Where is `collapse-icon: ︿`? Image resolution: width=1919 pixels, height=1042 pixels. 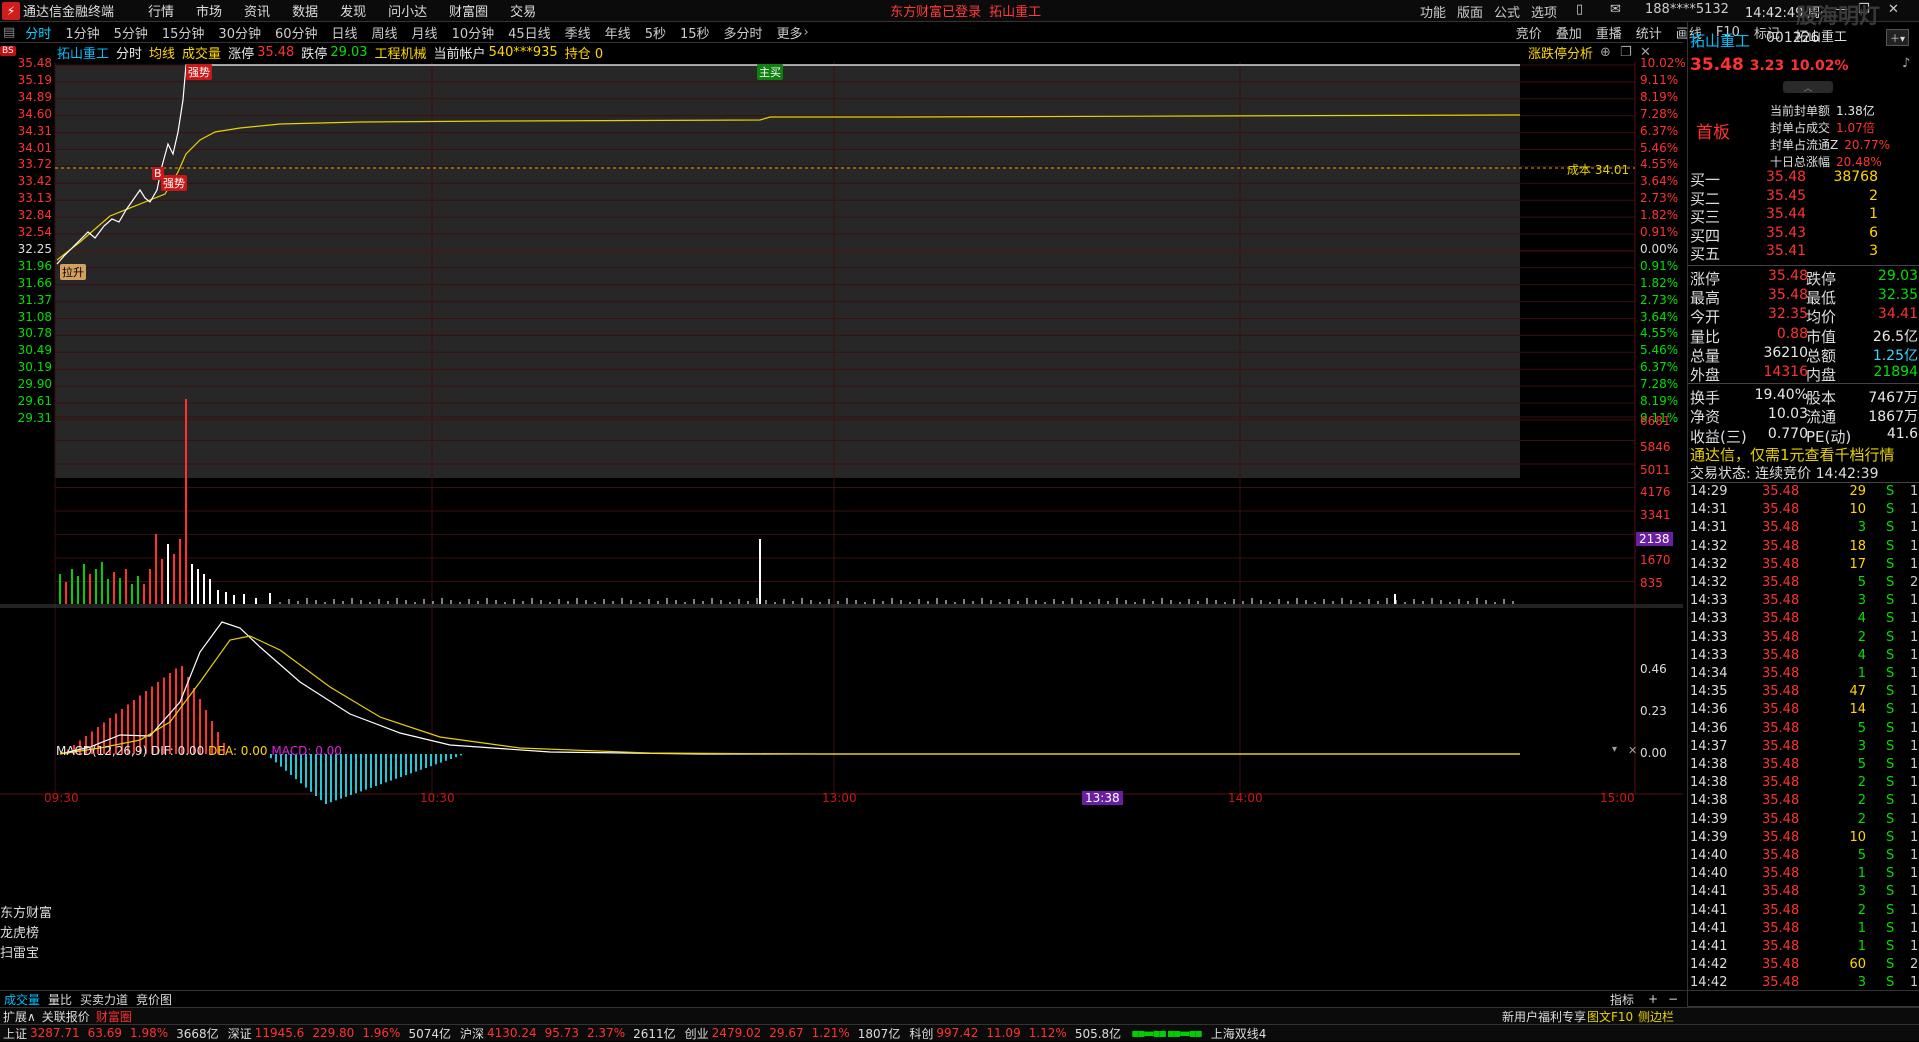
collapse-icon: ︿ is located at coordinates (1808, 87).